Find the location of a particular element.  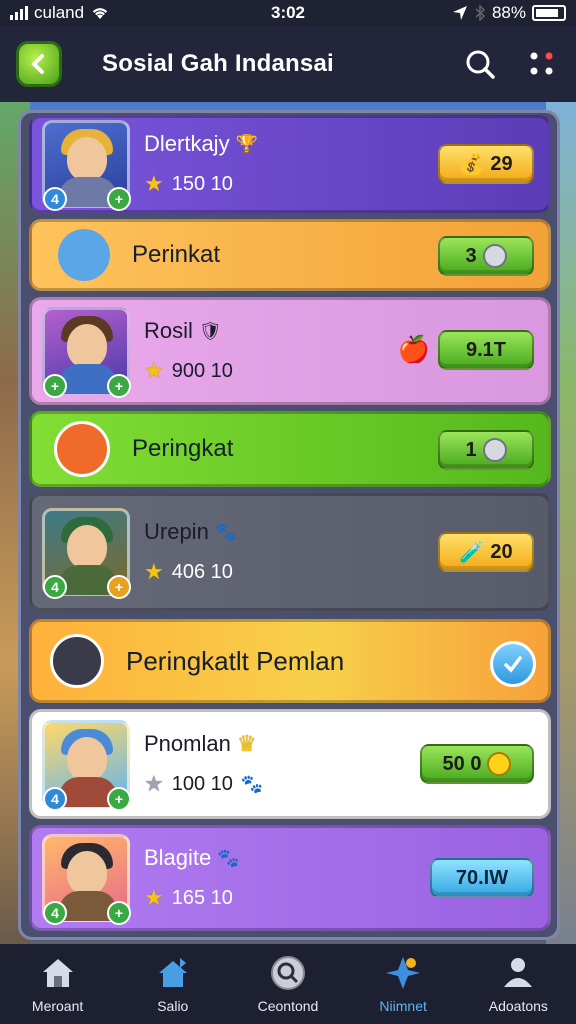

player-name: Rosil is located at coordinates (168, 330).